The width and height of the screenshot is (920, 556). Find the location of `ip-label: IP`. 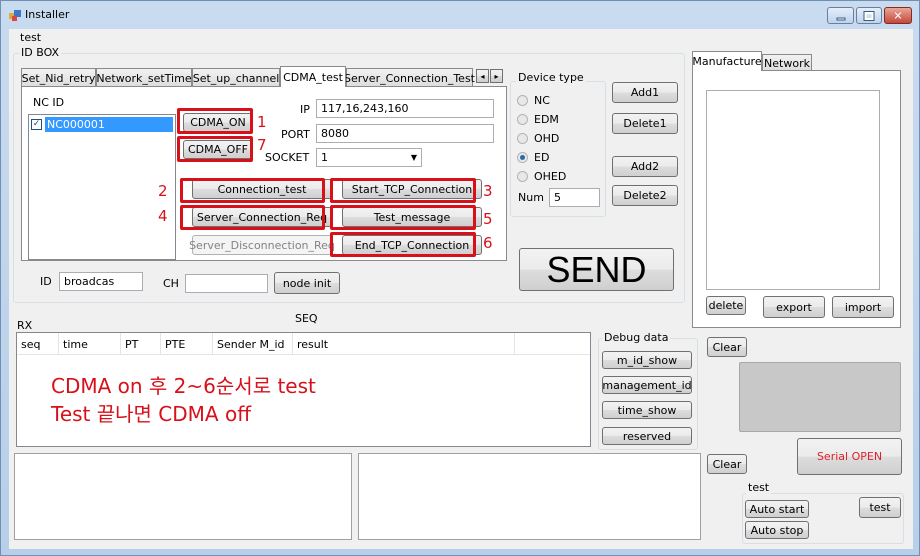

ip-label: IP is located at coordinates (305, 109).